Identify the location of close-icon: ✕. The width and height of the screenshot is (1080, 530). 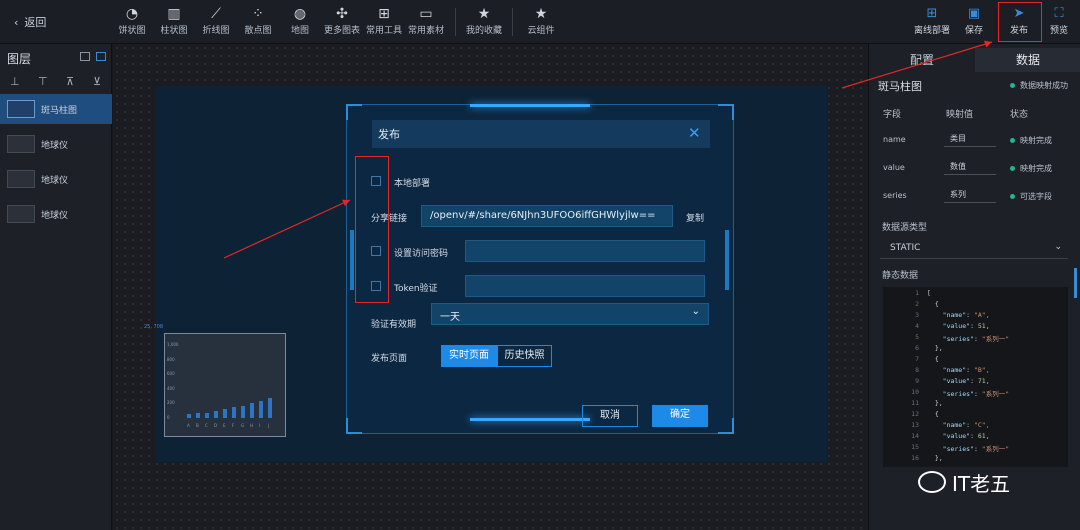
(694, 133).